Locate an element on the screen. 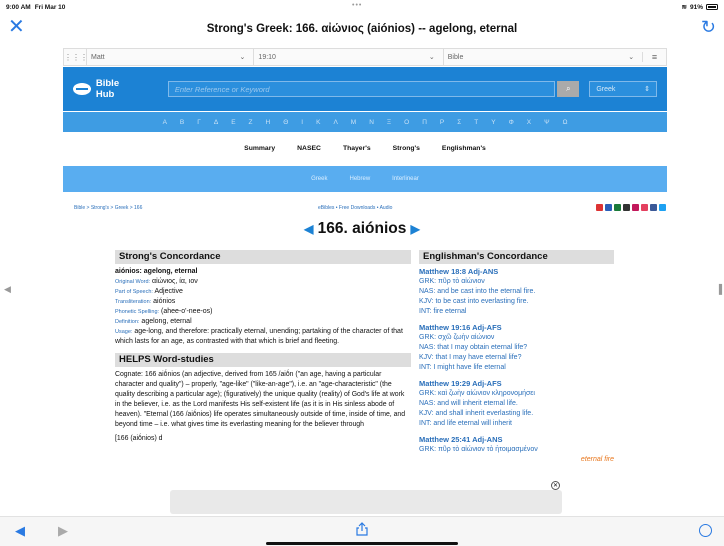 The height and width of the screenshot is (546, 724). side-next-icon: ▐ is located at coordinates (719, 289).